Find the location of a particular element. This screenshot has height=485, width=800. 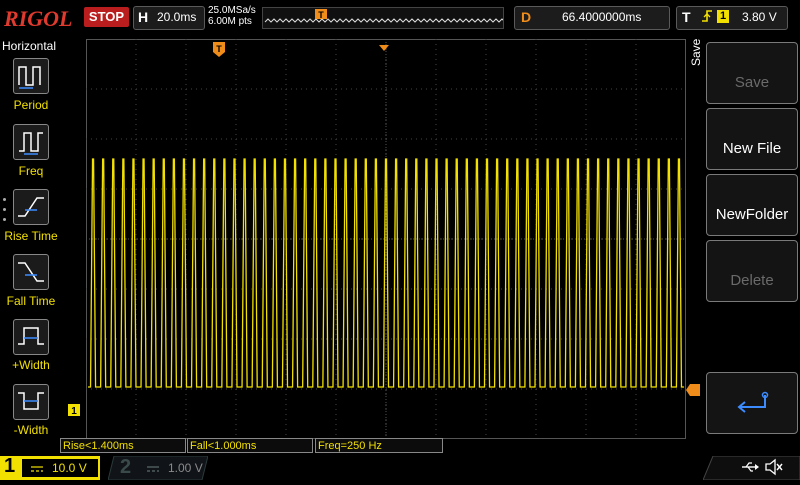

measurement-freq: Freq=250 Hz is located at coordinates (379, 445).